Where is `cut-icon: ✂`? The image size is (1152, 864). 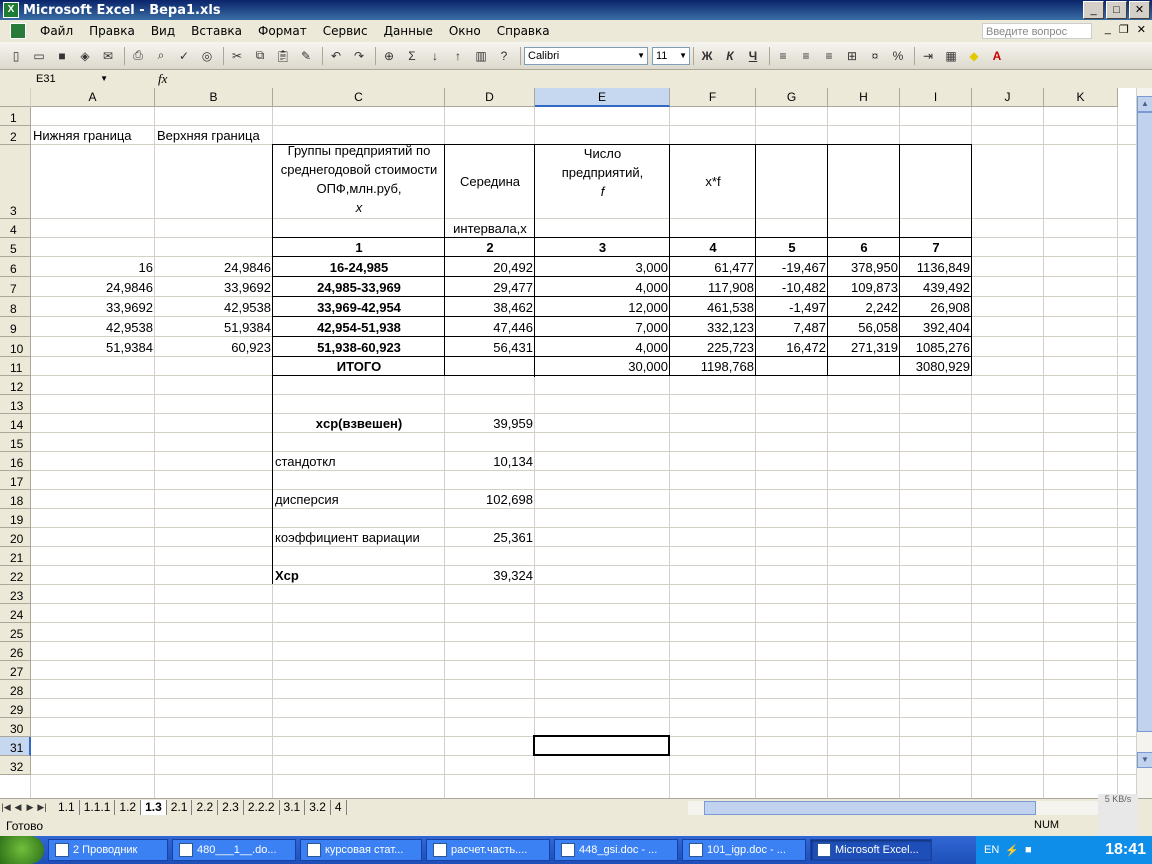
cut-icon: ✂ is located at coordinates (237, 56).